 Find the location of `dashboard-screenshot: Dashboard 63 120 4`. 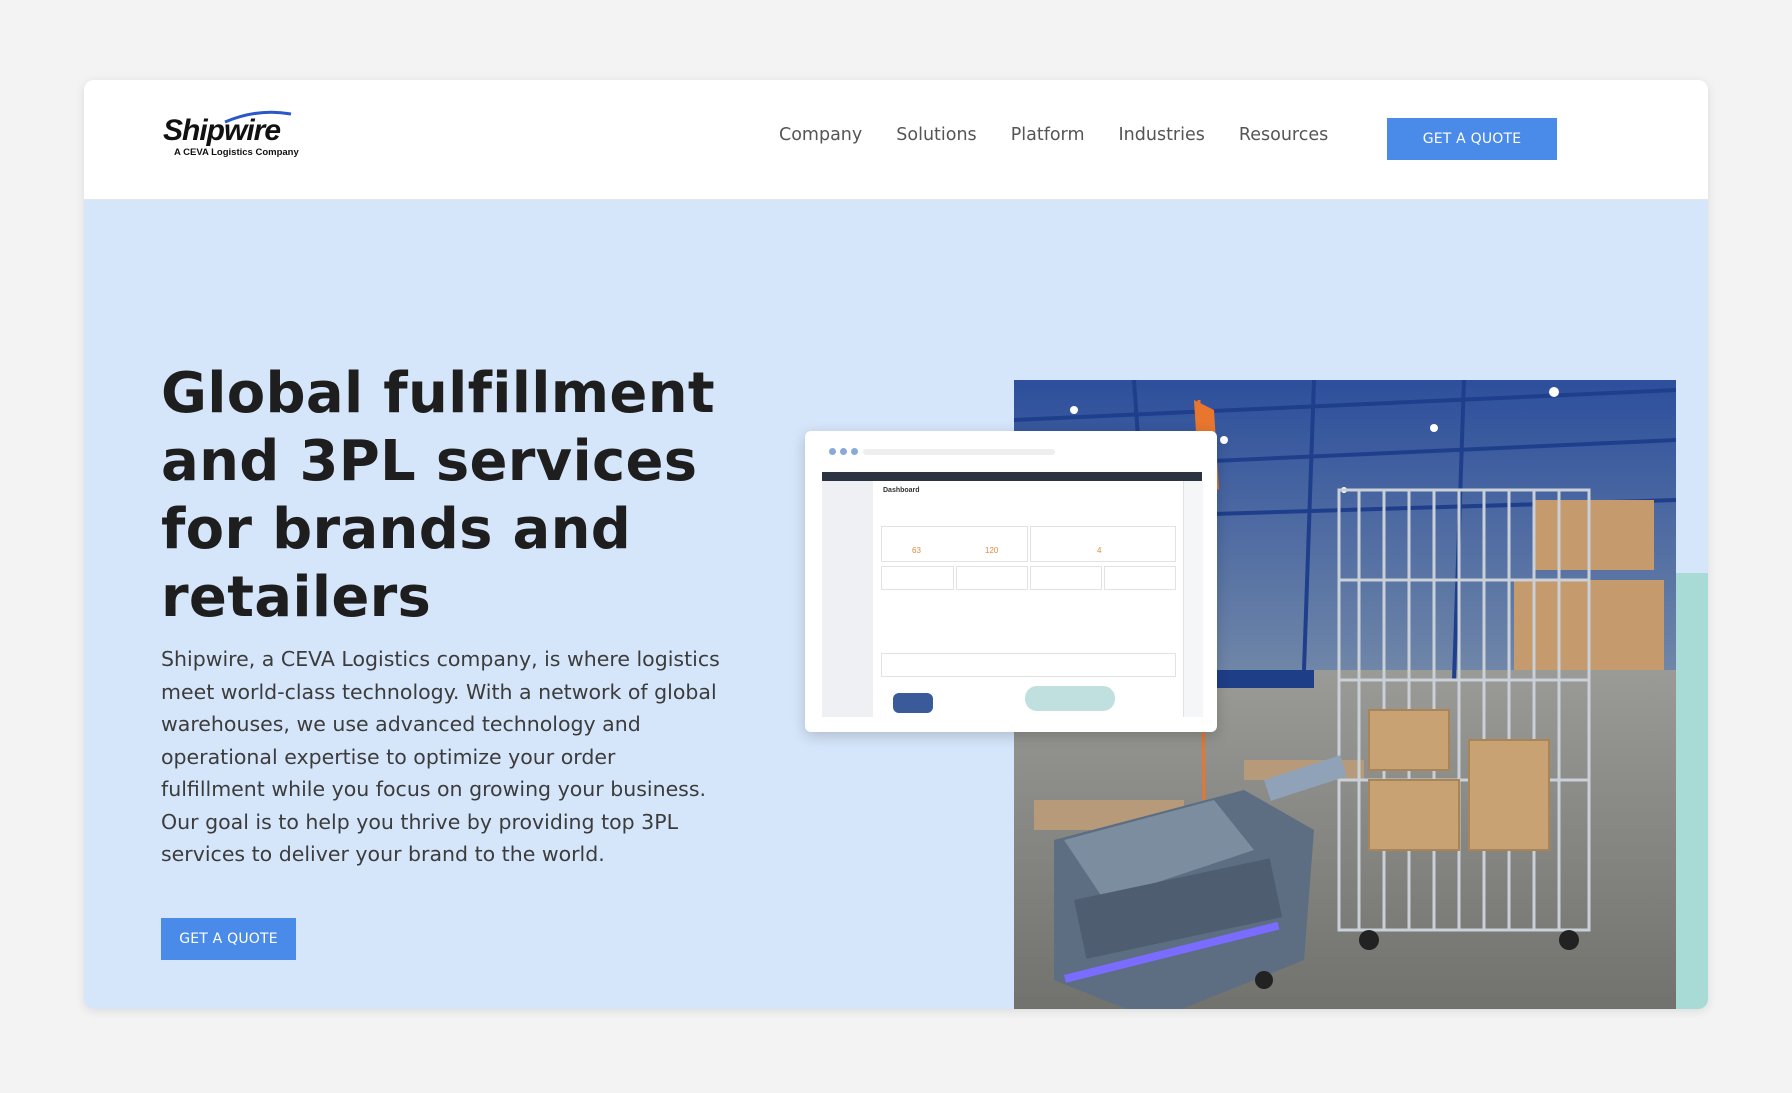

dashboard-screenshot: Dashboard 63 120 4 is located at coordinates (1011, 581).